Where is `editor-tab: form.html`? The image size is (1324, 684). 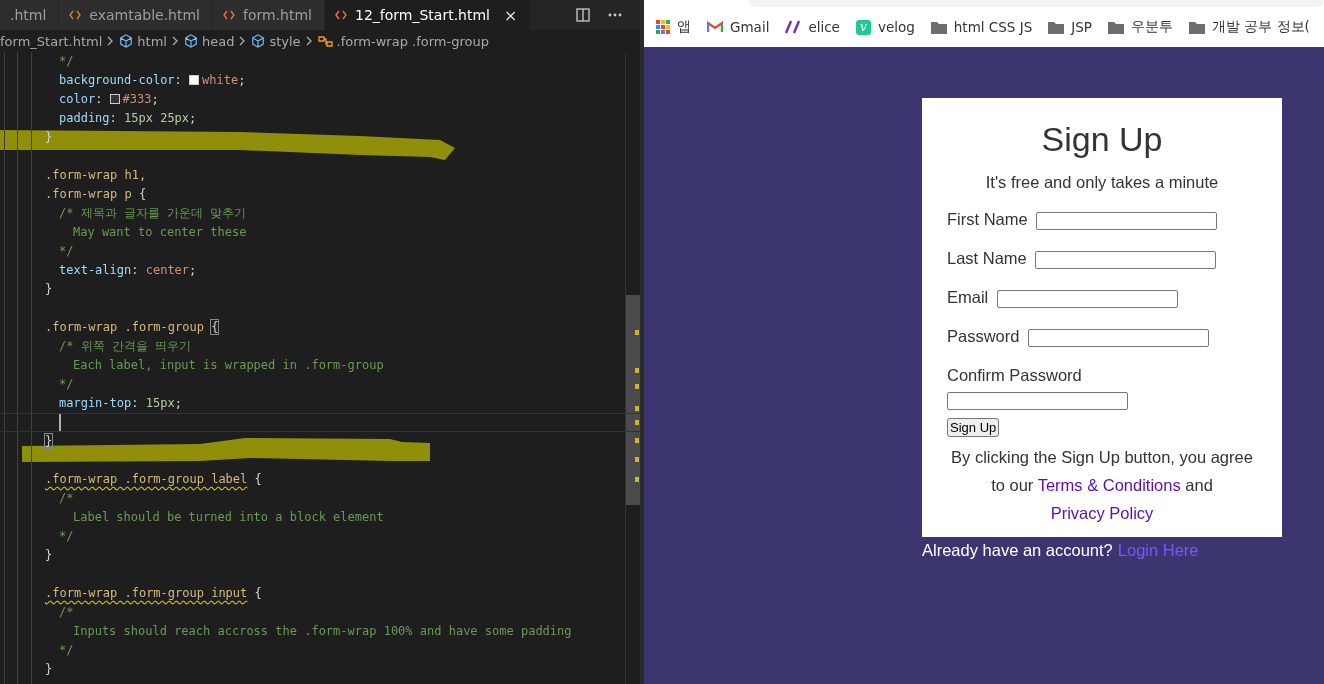 editor-tab: form.html is located at coordinates (269, 15).